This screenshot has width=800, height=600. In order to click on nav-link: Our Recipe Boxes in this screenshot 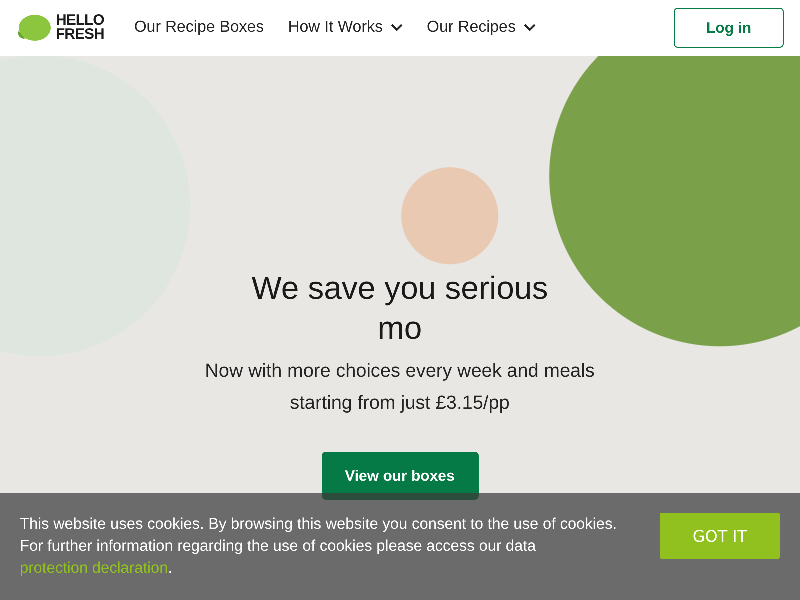, I will do `click(199, 28)`.